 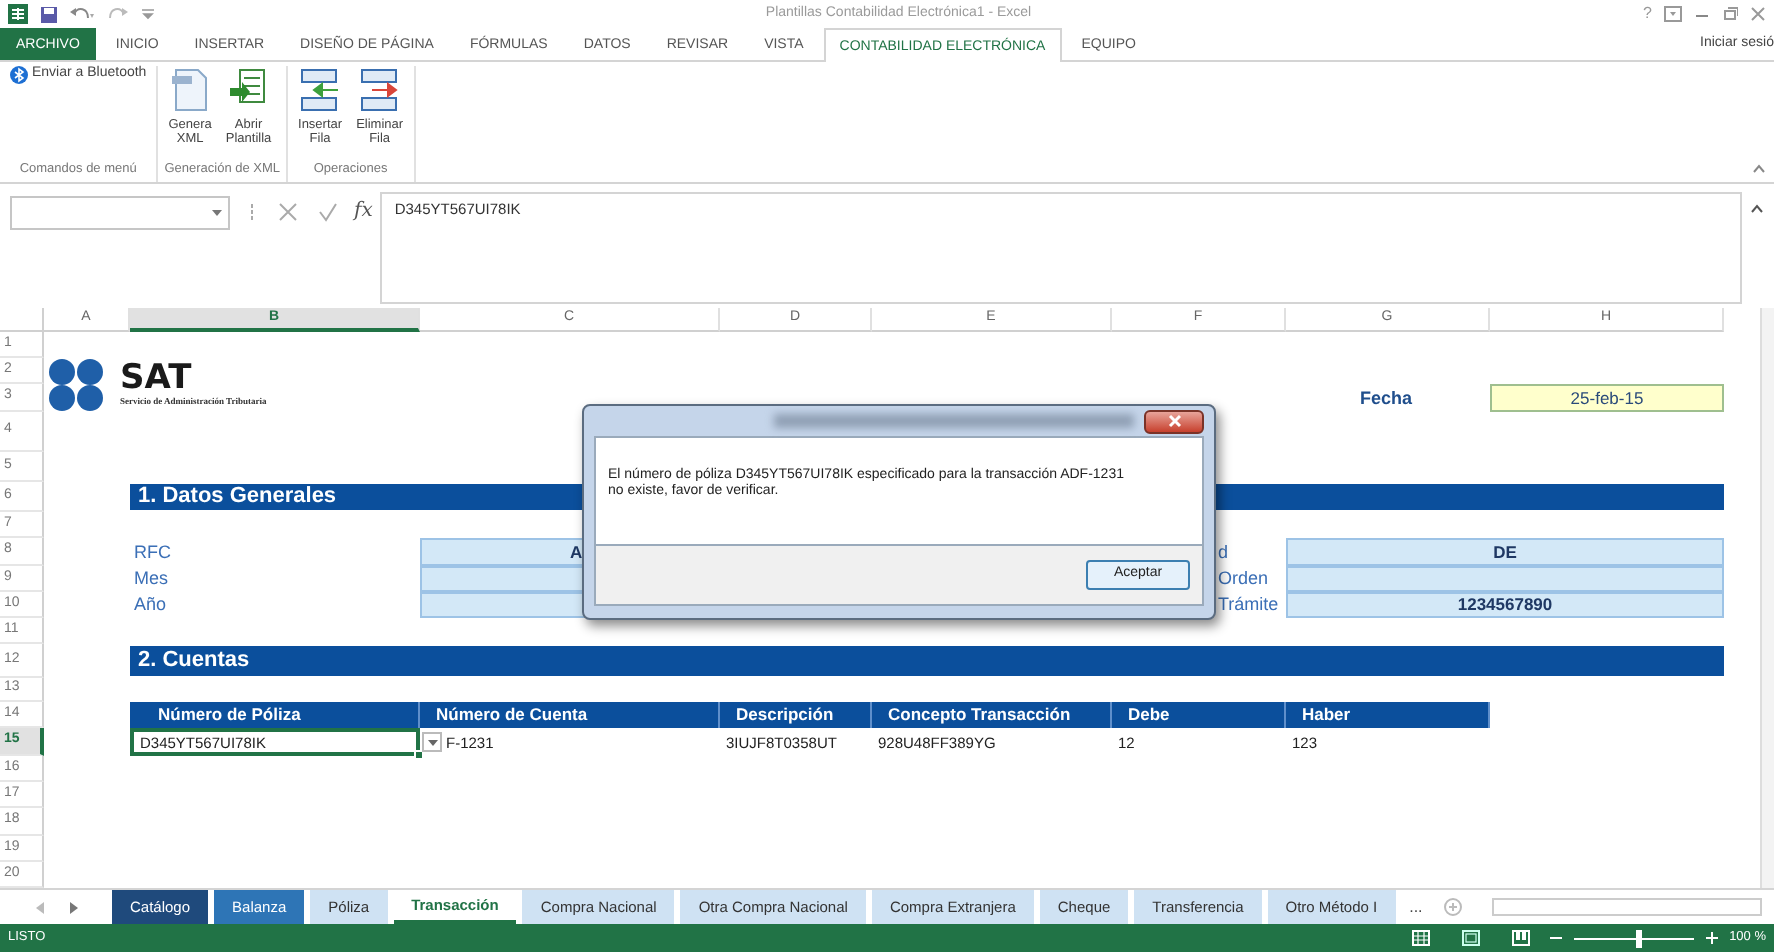 What do you see at coordinates (1730, 14) in the screenshot?
I see `maximize-icon` at bounding box center [1730, 14].